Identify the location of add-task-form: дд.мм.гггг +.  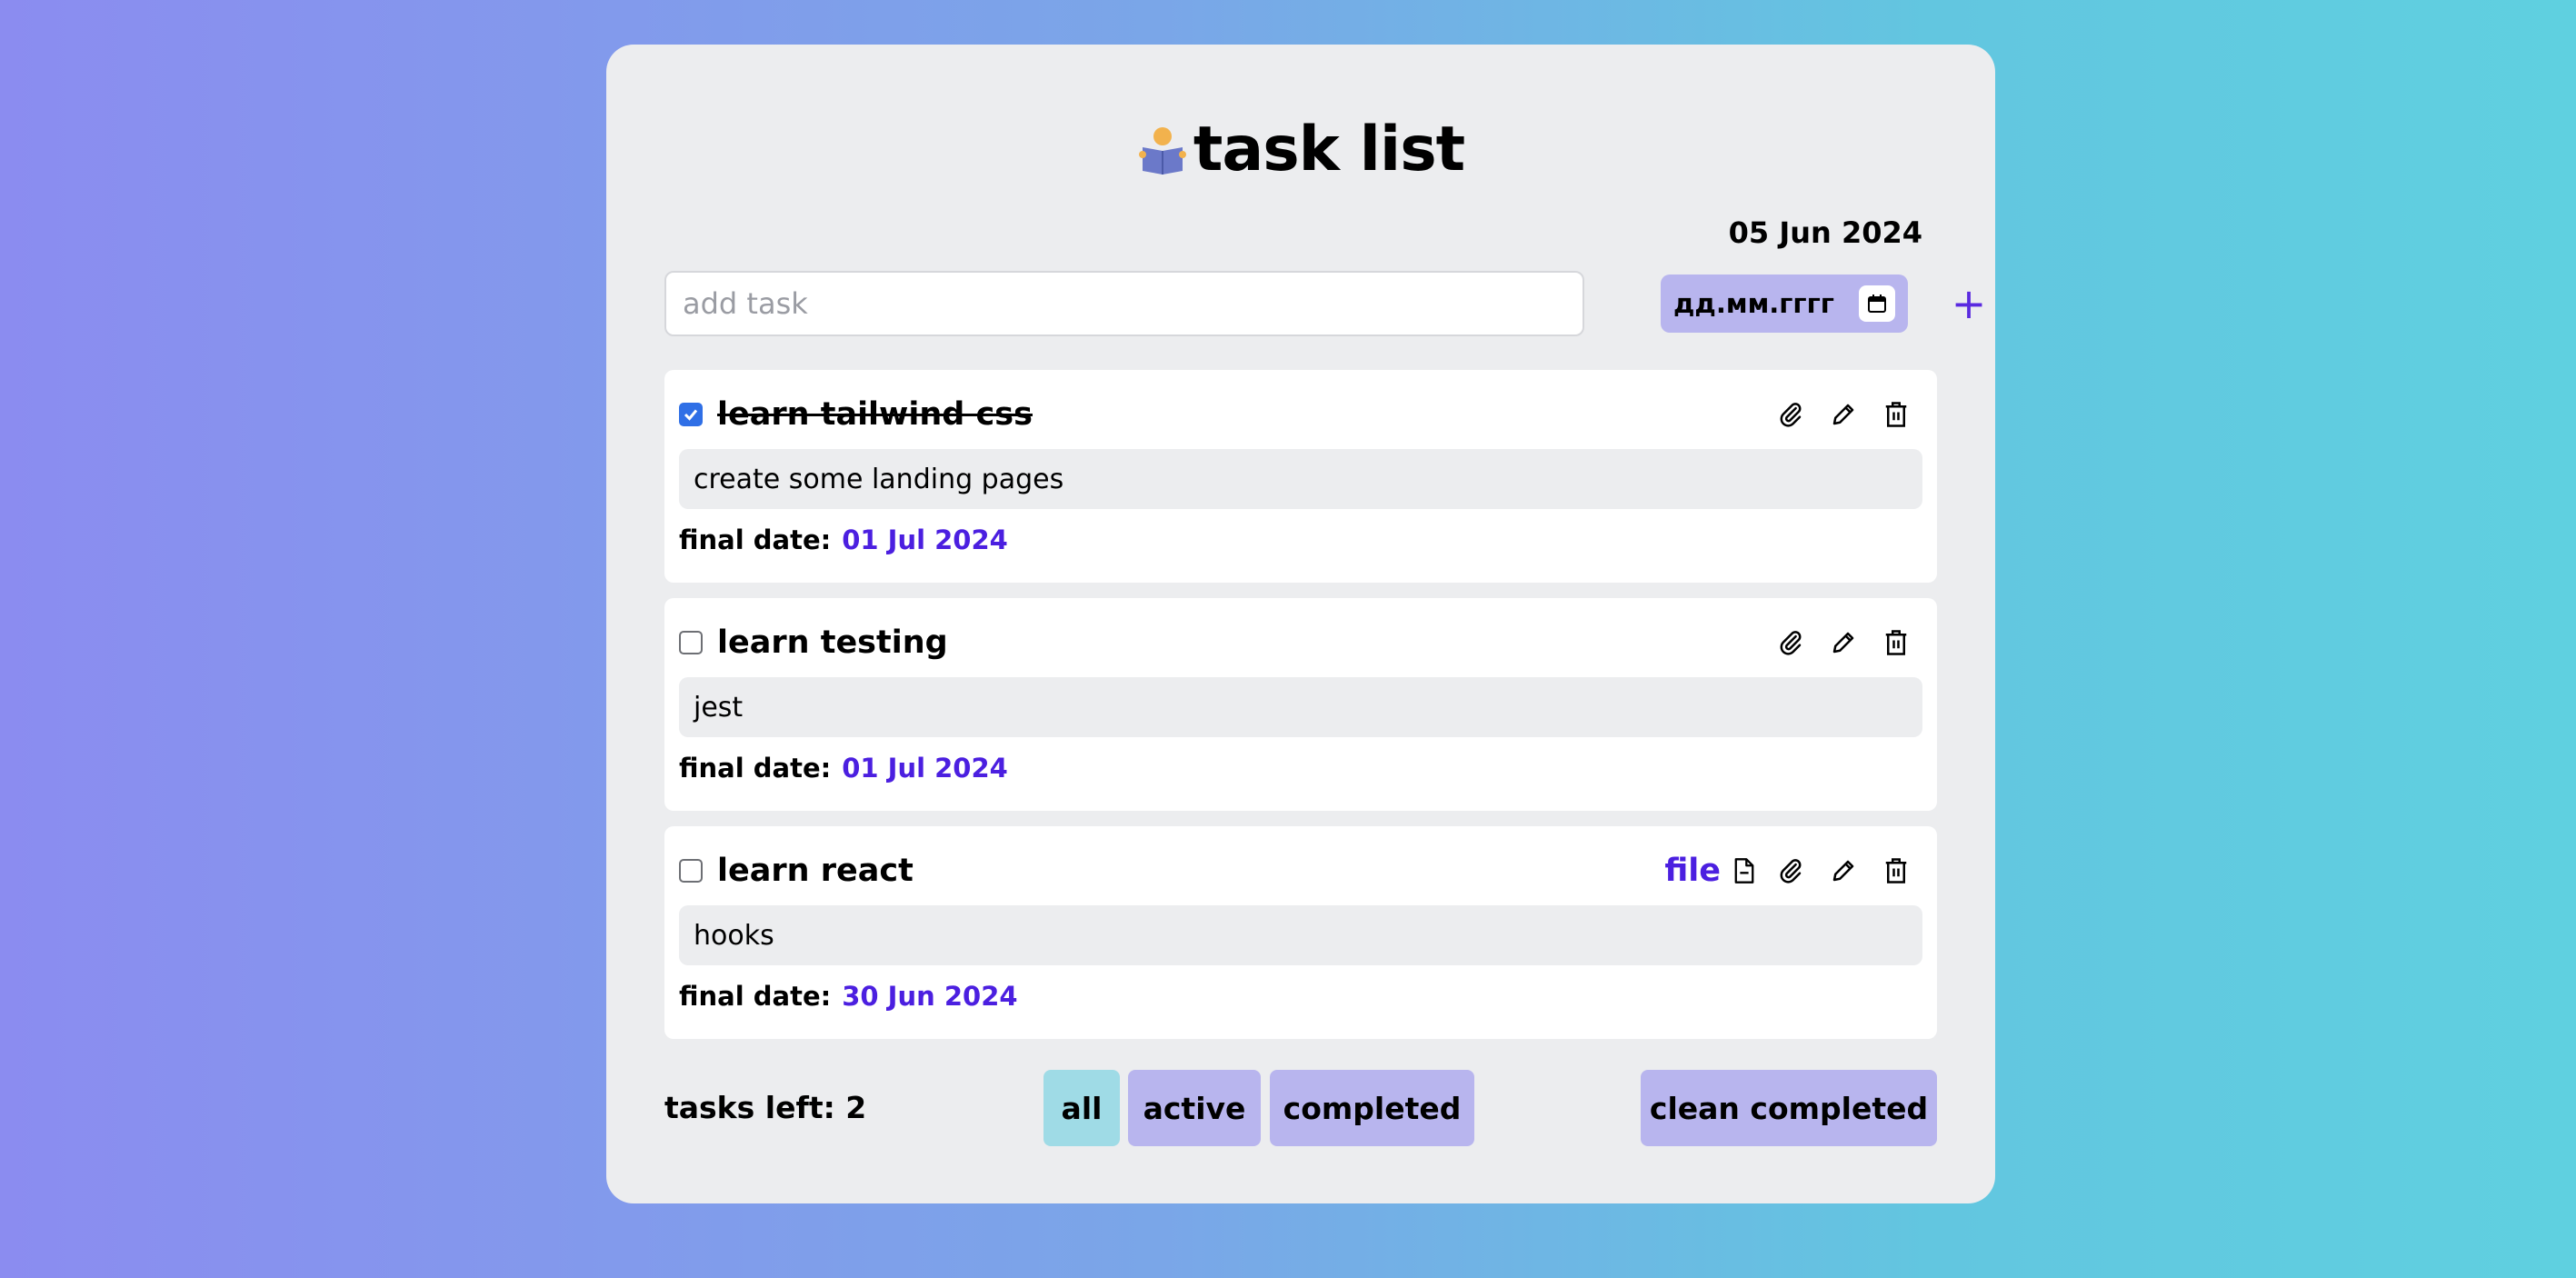
(1325, 305).